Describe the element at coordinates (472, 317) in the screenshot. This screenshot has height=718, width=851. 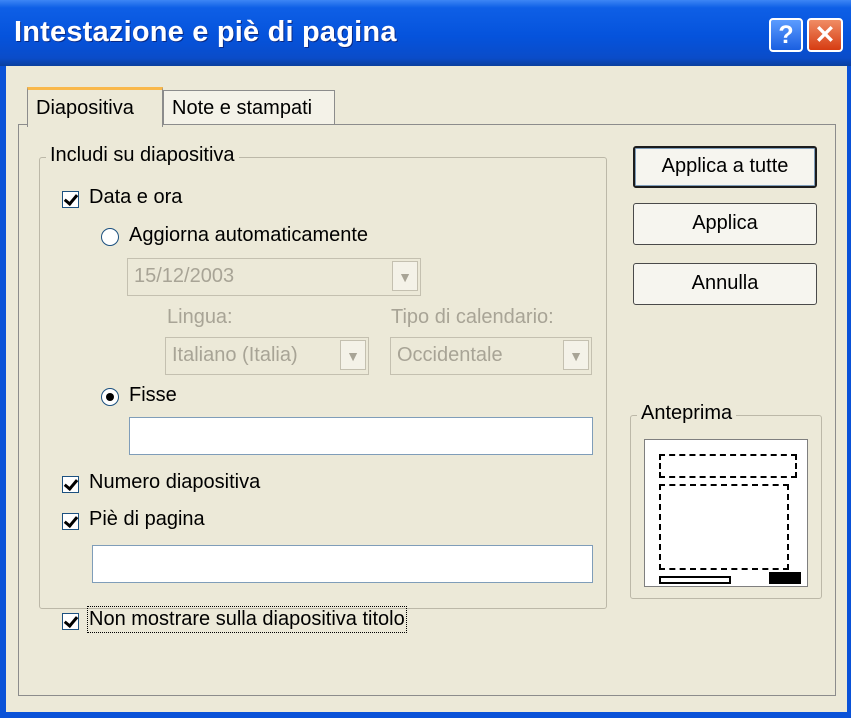
I see `calendar-type-label: Tipo di calendario:` at that location.